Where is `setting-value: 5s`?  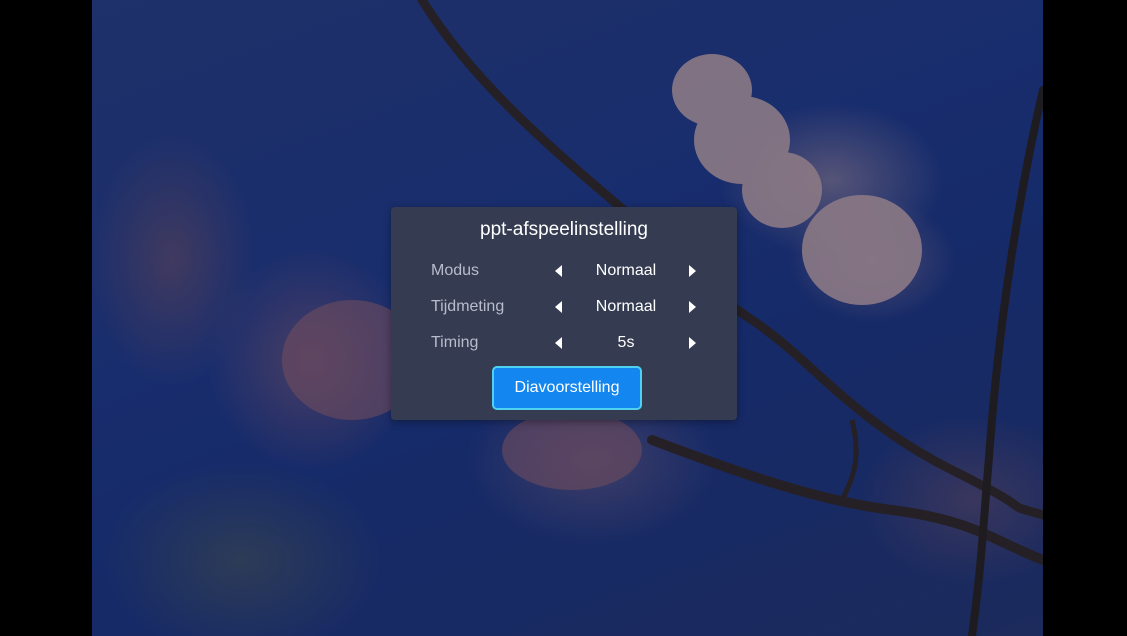
setting-value: 5s is located at coordinates (626, 342).